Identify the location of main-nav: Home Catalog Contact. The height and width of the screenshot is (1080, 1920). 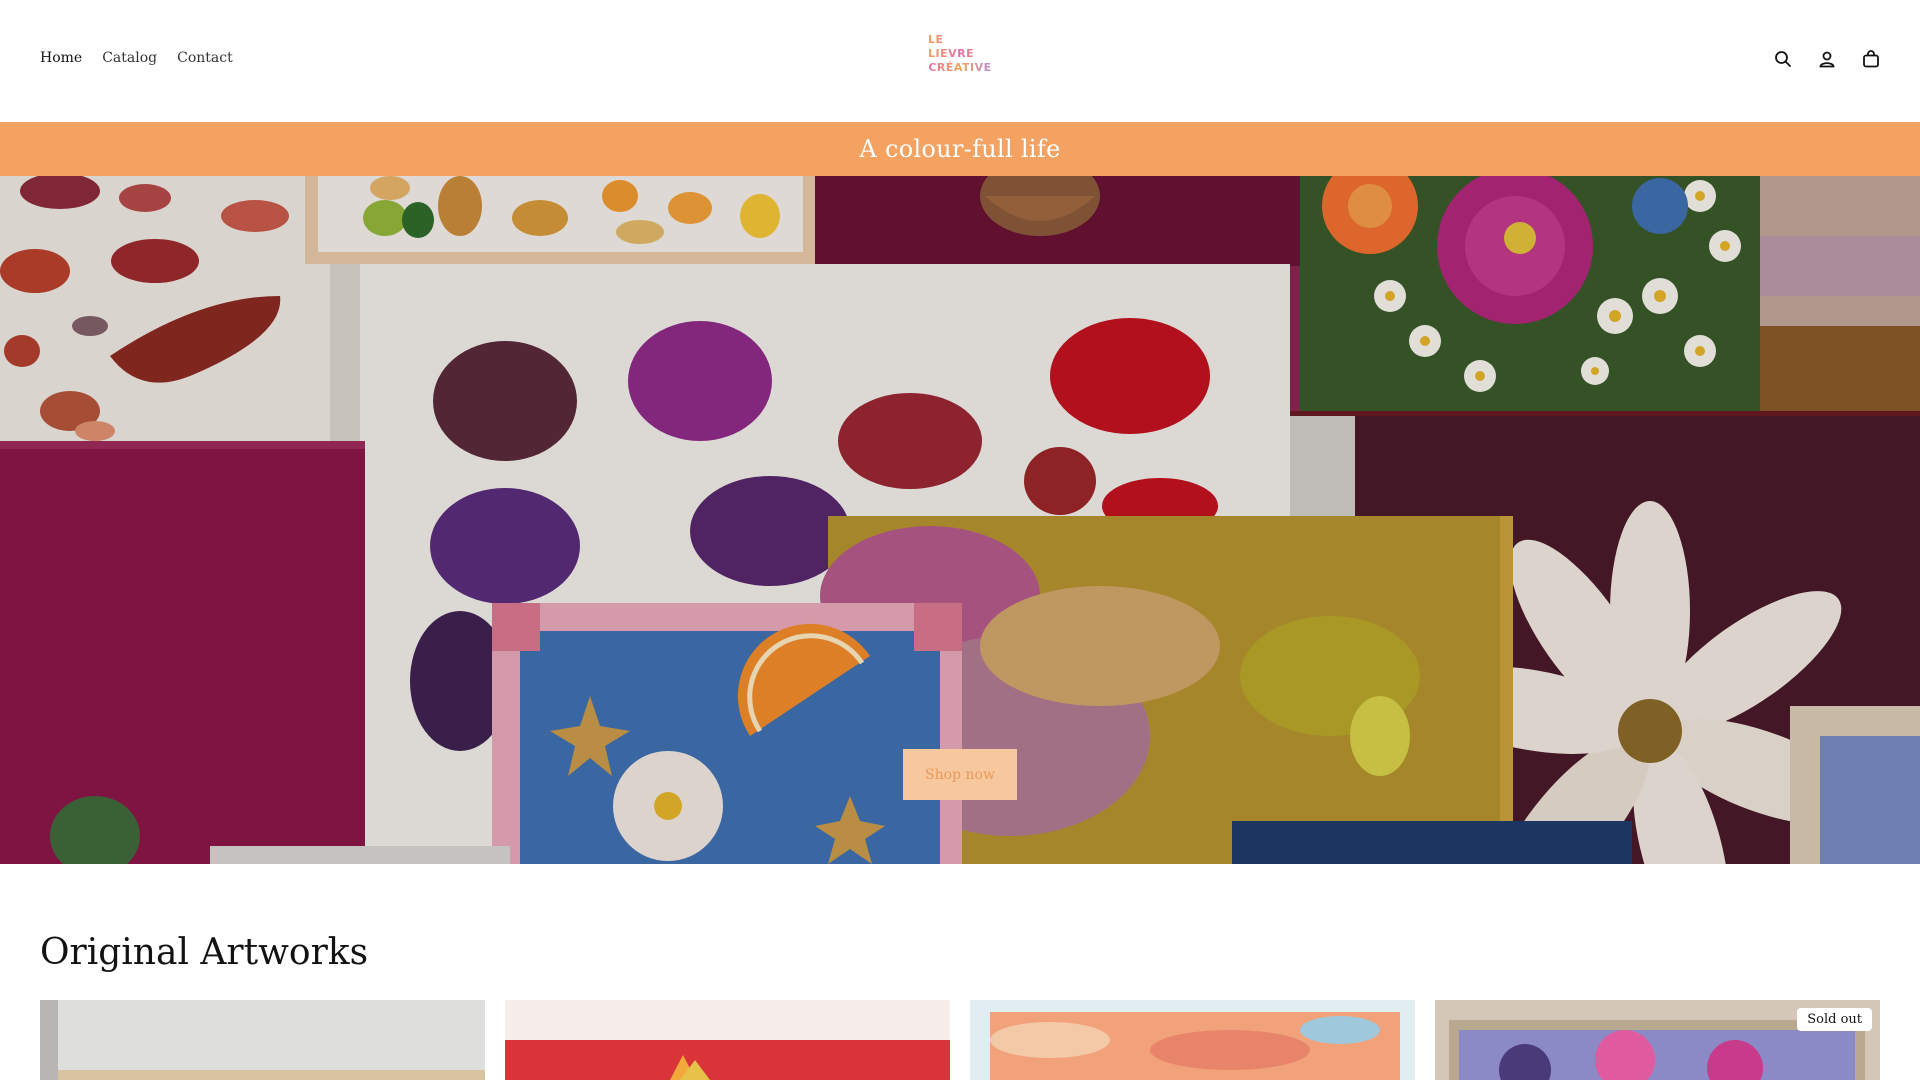
(136, 58).